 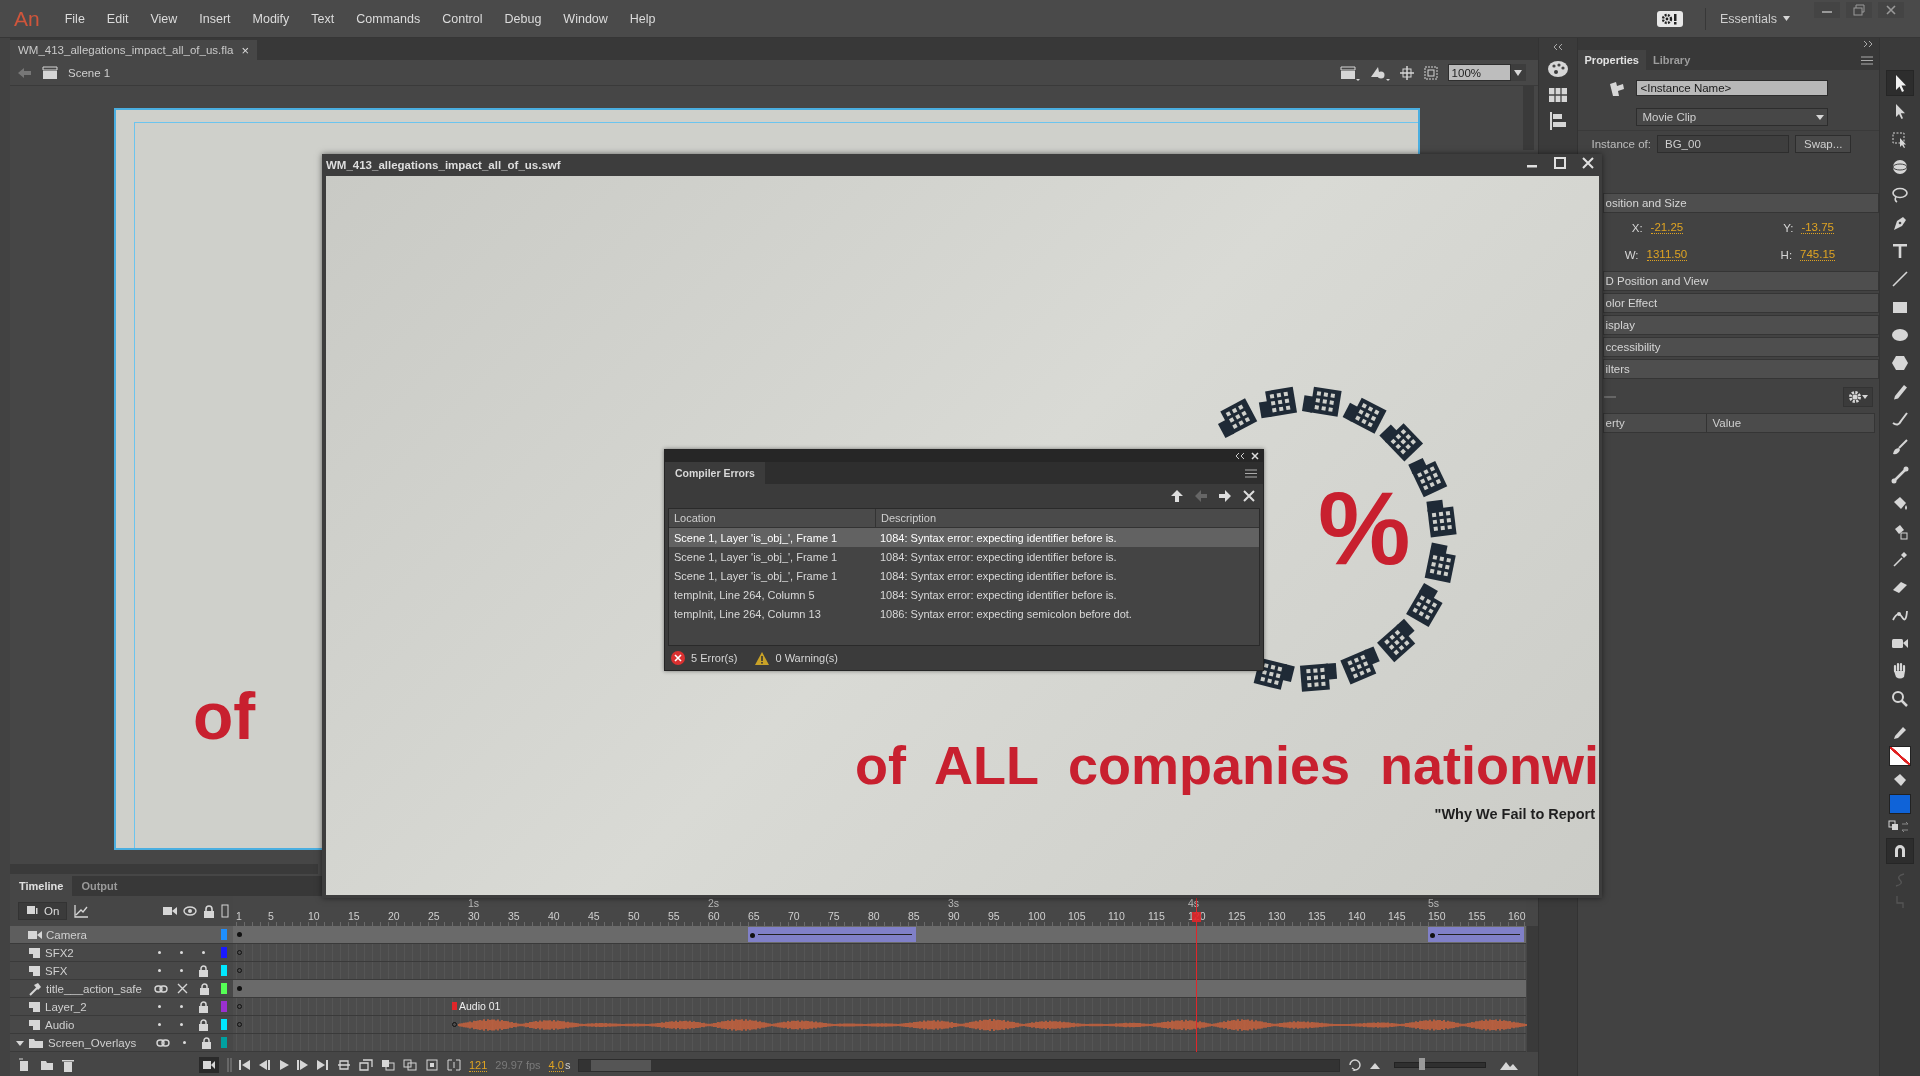 What do you see at coordinates (284, 1065) in the screenshot?
I see `play-icon` at bounding box center [284, 1065].